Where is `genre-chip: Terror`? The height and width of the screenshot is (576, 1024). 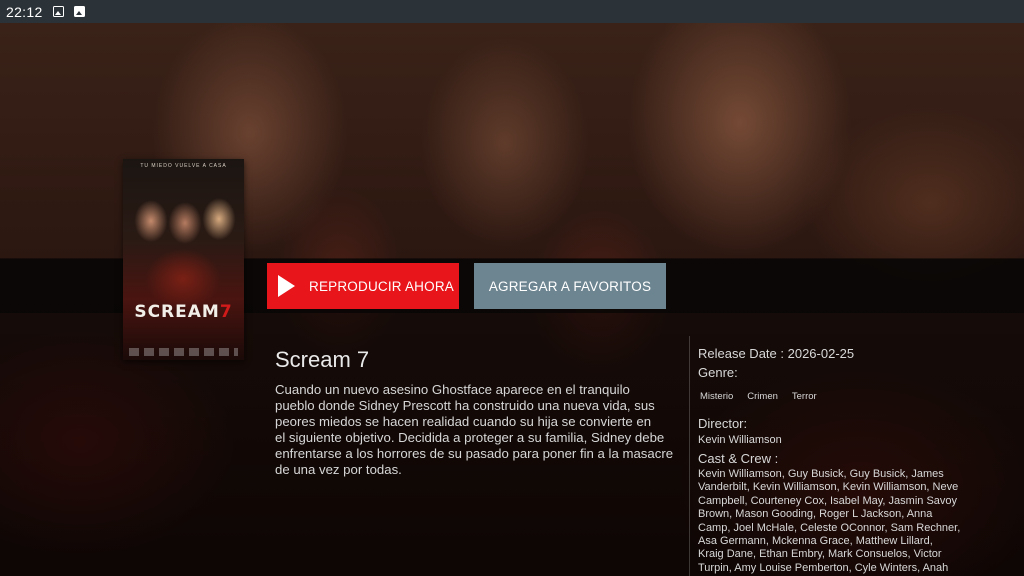 genre-chip: Terror is located at coordinates (804, 396).